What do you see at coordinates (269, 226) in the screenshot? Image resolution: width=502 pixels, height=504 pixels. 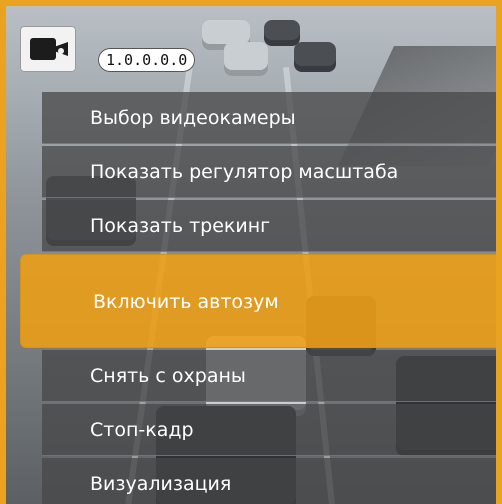 I see `menu-item-show-tracking: Показать трекинг` at bounding box center [269, 226].